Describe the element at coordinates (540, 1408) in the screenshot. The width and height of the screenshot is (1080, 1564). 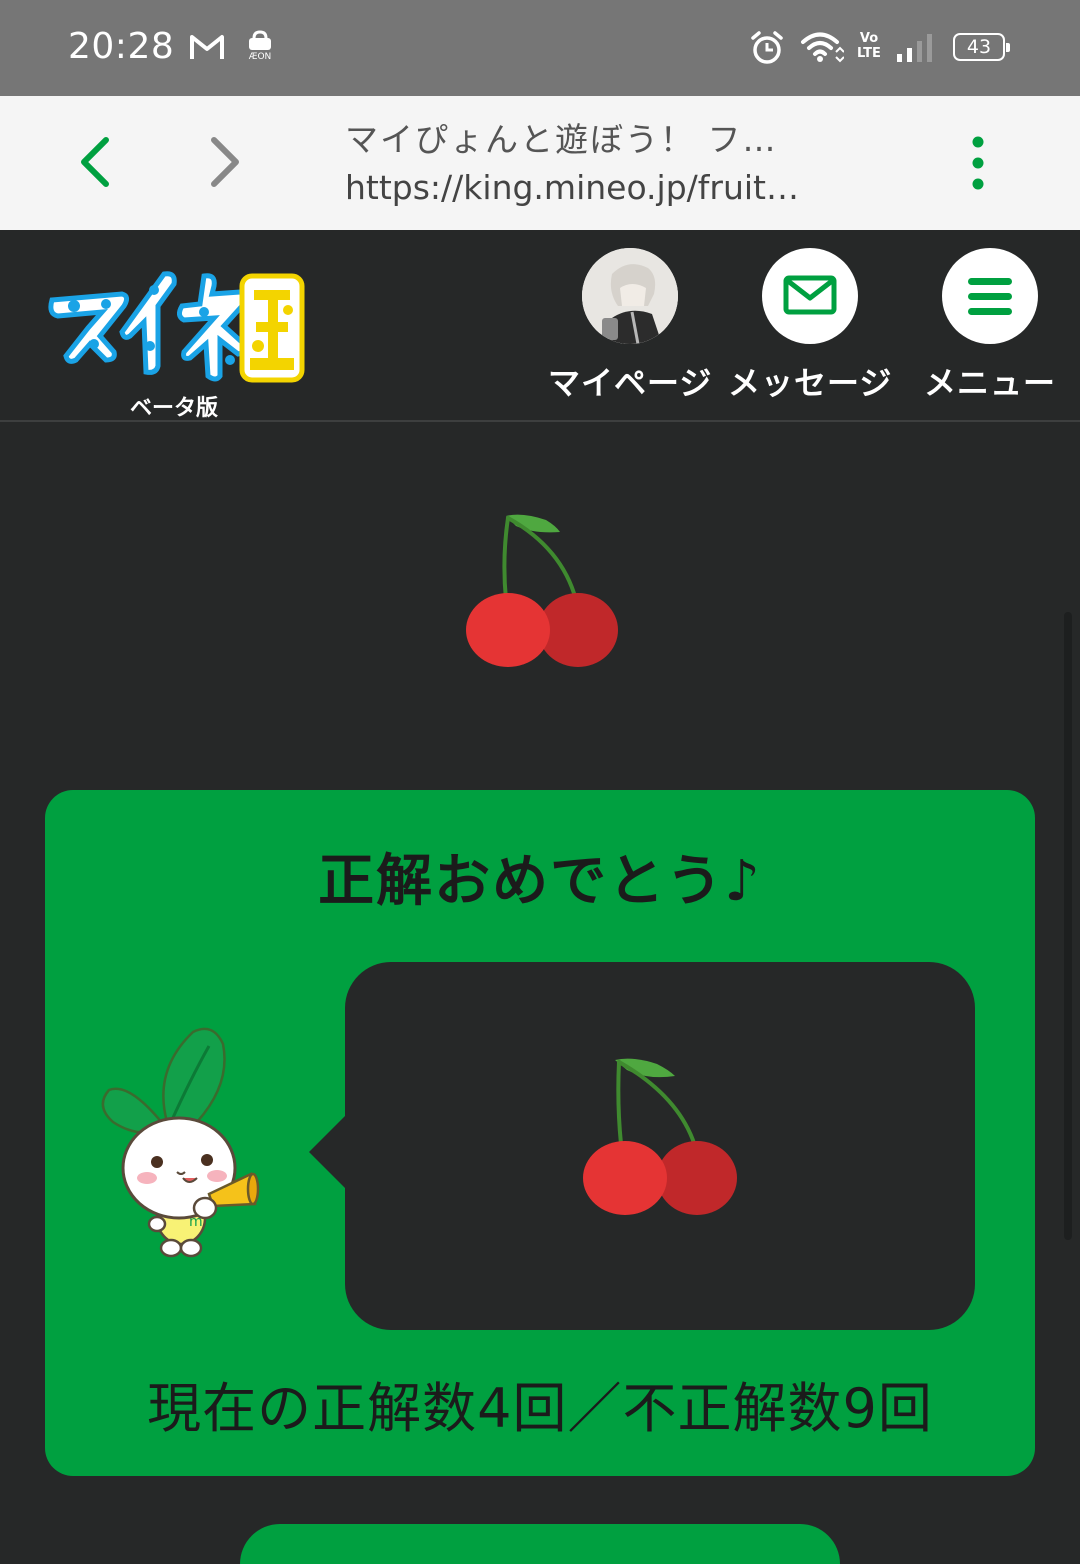
I see `score-summary: 現在の正解数4回／不正解数9回` at that location.